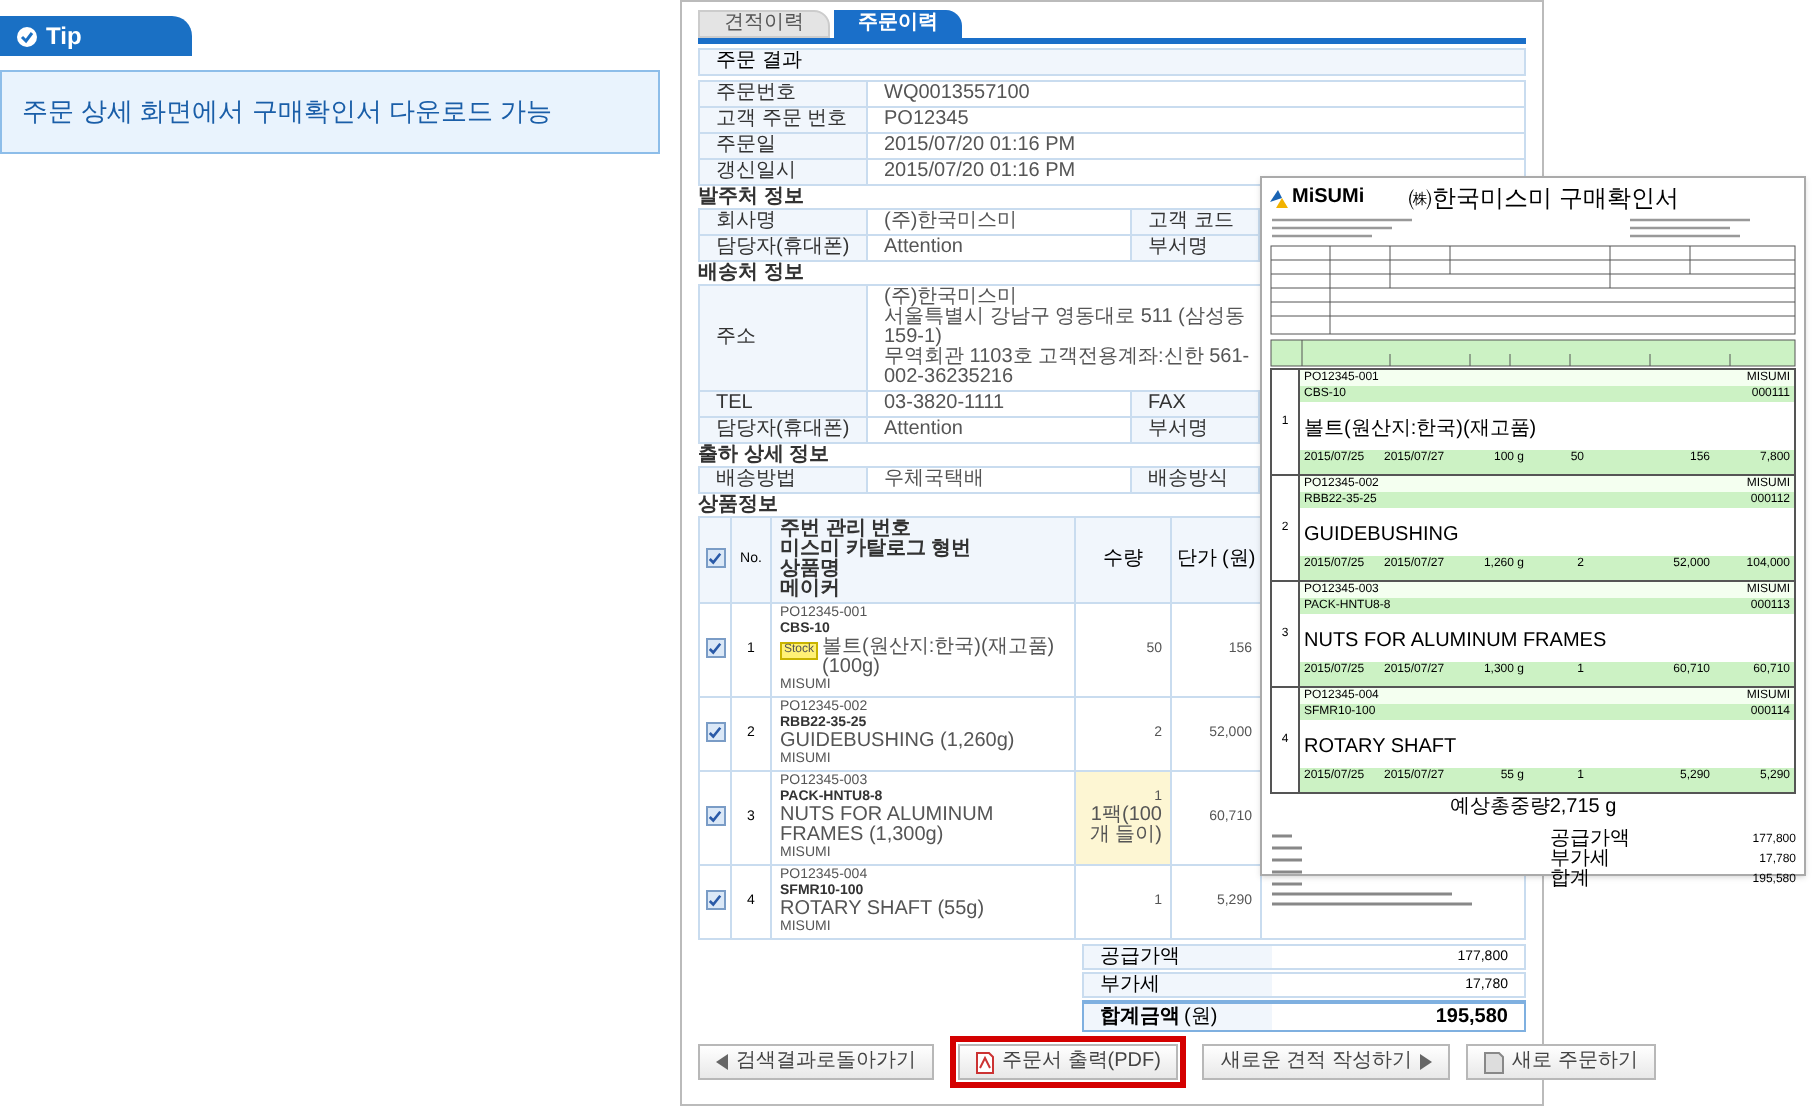 This screenshot has height=1110, width=1818. What do you see at coordinates (736, 337) in the screenshot?
I see `field-label: 주소` at bounding box center [736, 337].